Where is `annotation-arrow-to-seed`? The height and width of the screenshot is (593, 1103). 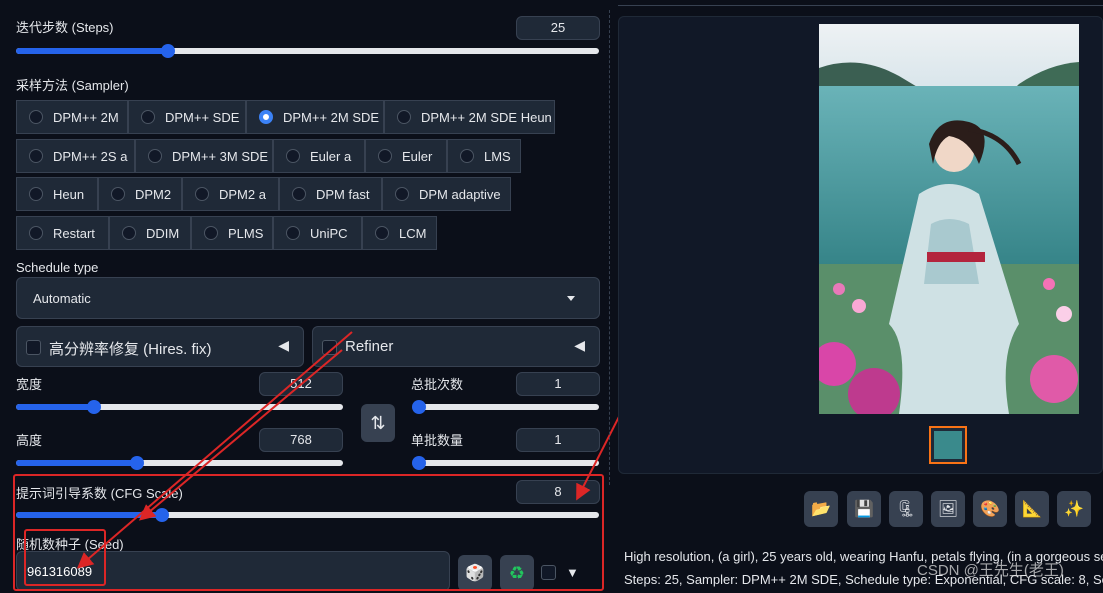 annotation-arrow-to-seed is located at coordinates (214, 450).